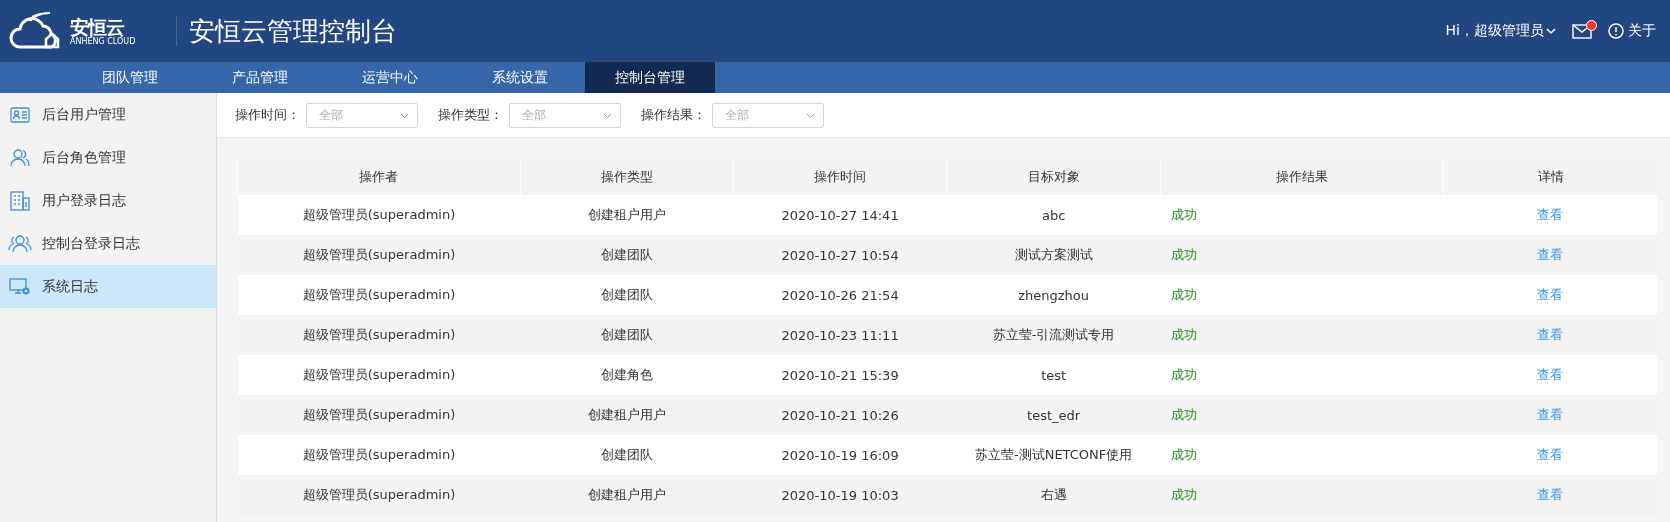 The width and height of the screenshot is (1670, 522). Describe the element at coordinates (840, 455) in the screenshot. I see `table-cell: 2020-10-19 16:09` at that location.